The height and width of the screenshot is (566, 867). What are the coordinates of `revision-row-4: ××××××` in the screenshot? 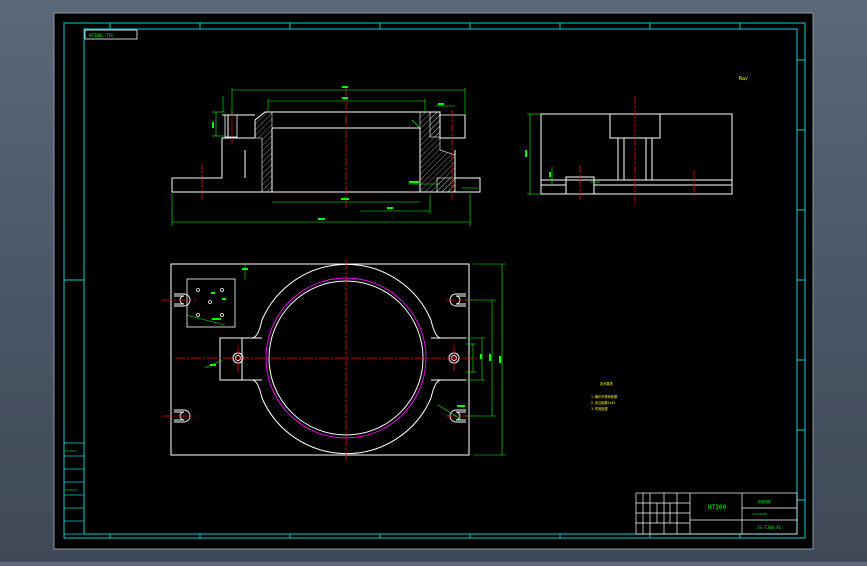 It's located at (71, 490).